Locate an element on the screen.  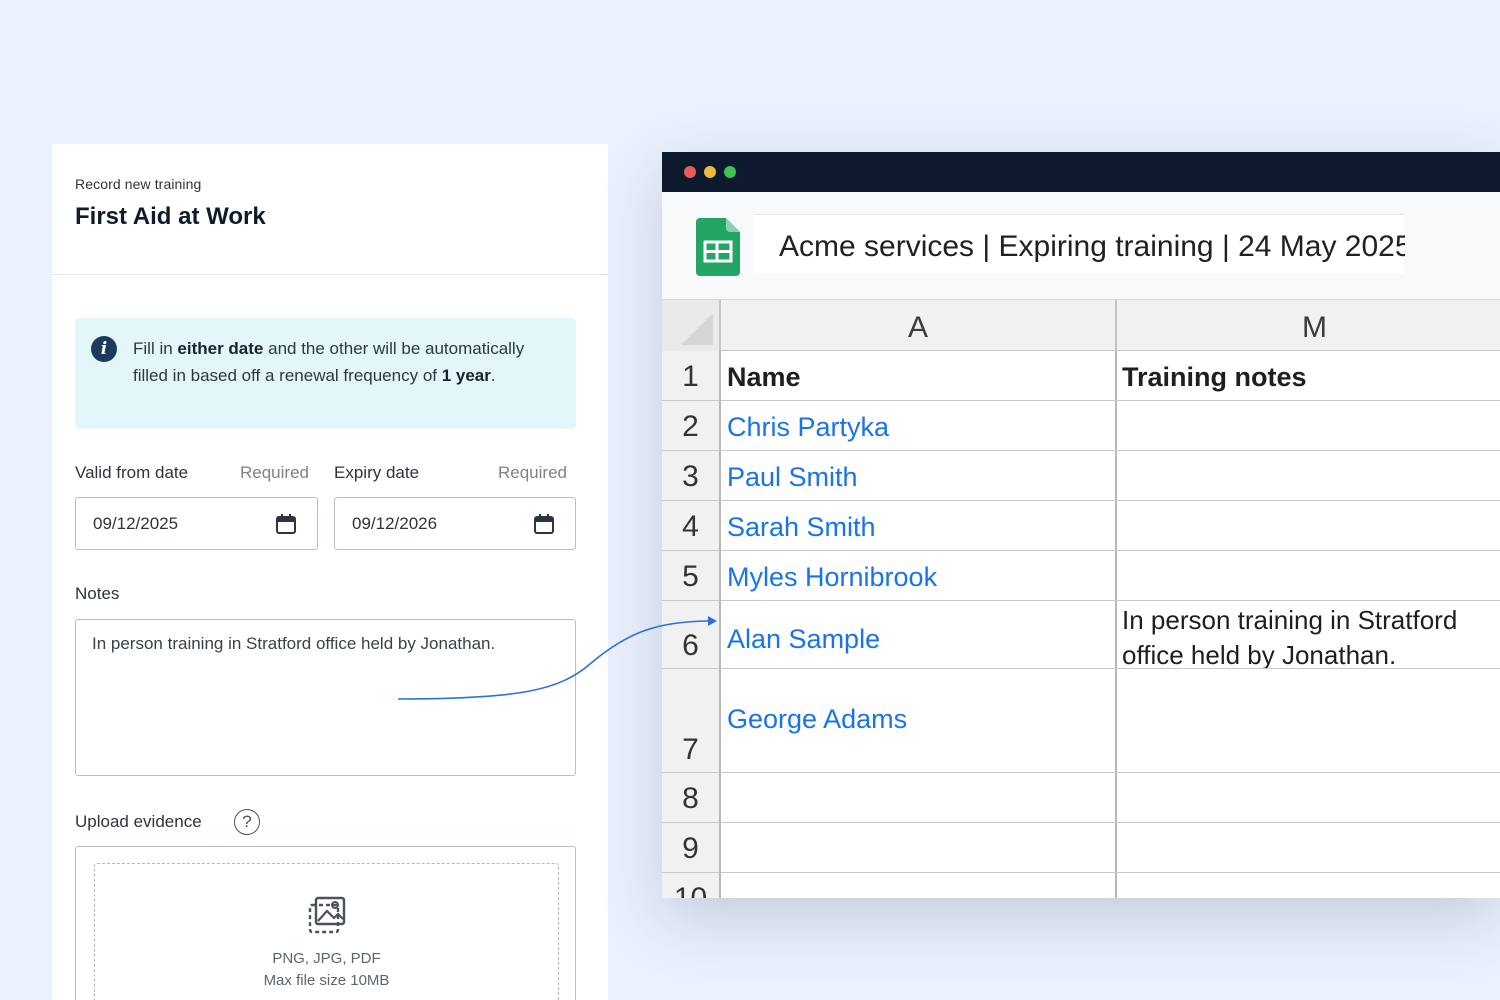
column-header-row: A M is located at coordinates (1081, 325).